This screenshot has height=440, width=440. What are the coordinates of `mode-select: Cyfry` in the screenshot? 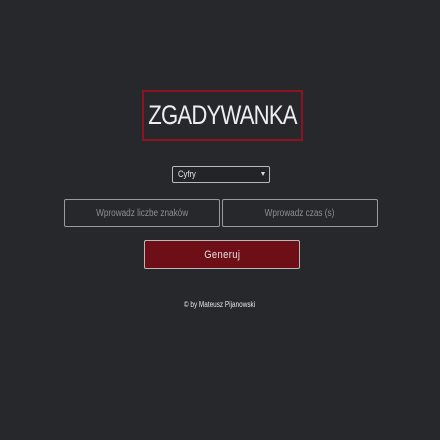 It's located at (221, 174).